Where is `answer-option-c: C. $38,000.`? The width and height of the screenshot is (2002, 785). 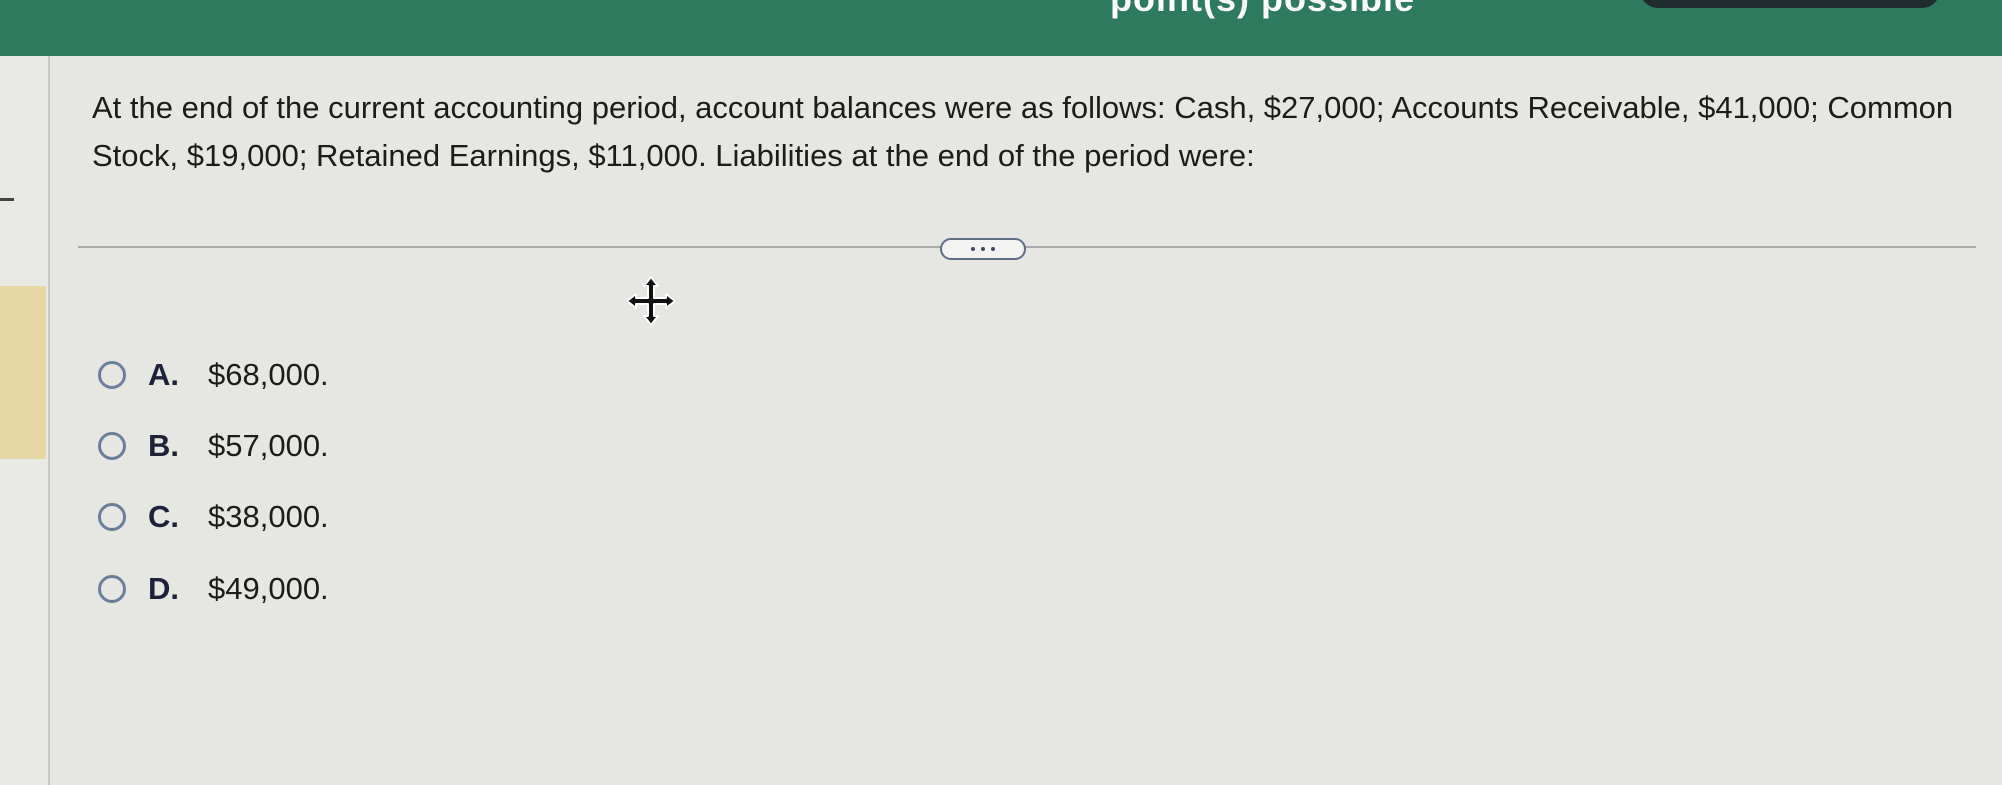 answer-option-c: C. $38,000. is located at coordinates (213, 517).